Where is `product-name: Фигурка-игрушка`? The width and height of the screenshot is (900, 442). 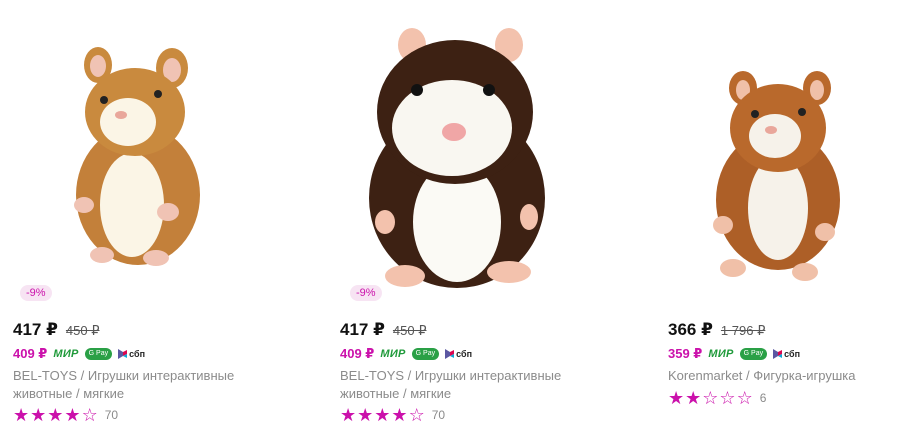 product-name: Фигурка-игрушка is located at coordinates (804, 375).